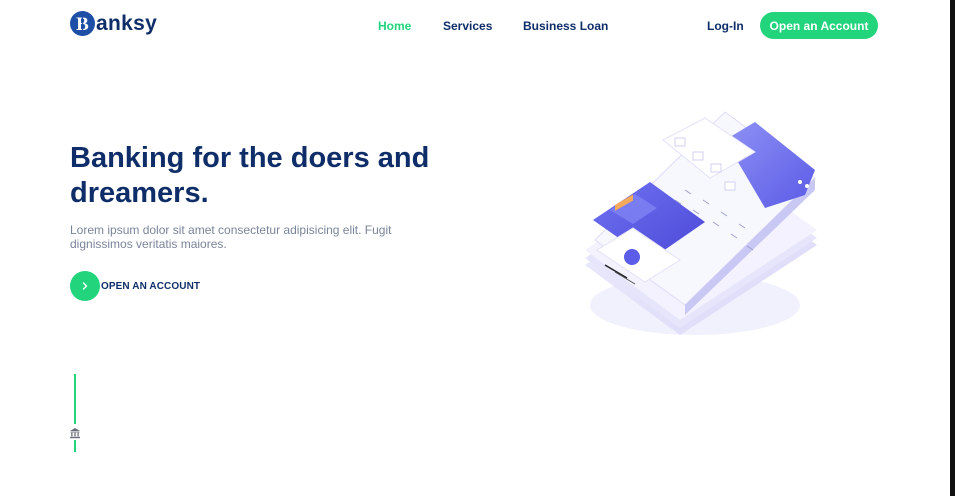 The height and width of the screenshot is (496, 955). Describe the element at coordinates (85, 286) in the screenshot. I see `chevron-right-icon` at that location.